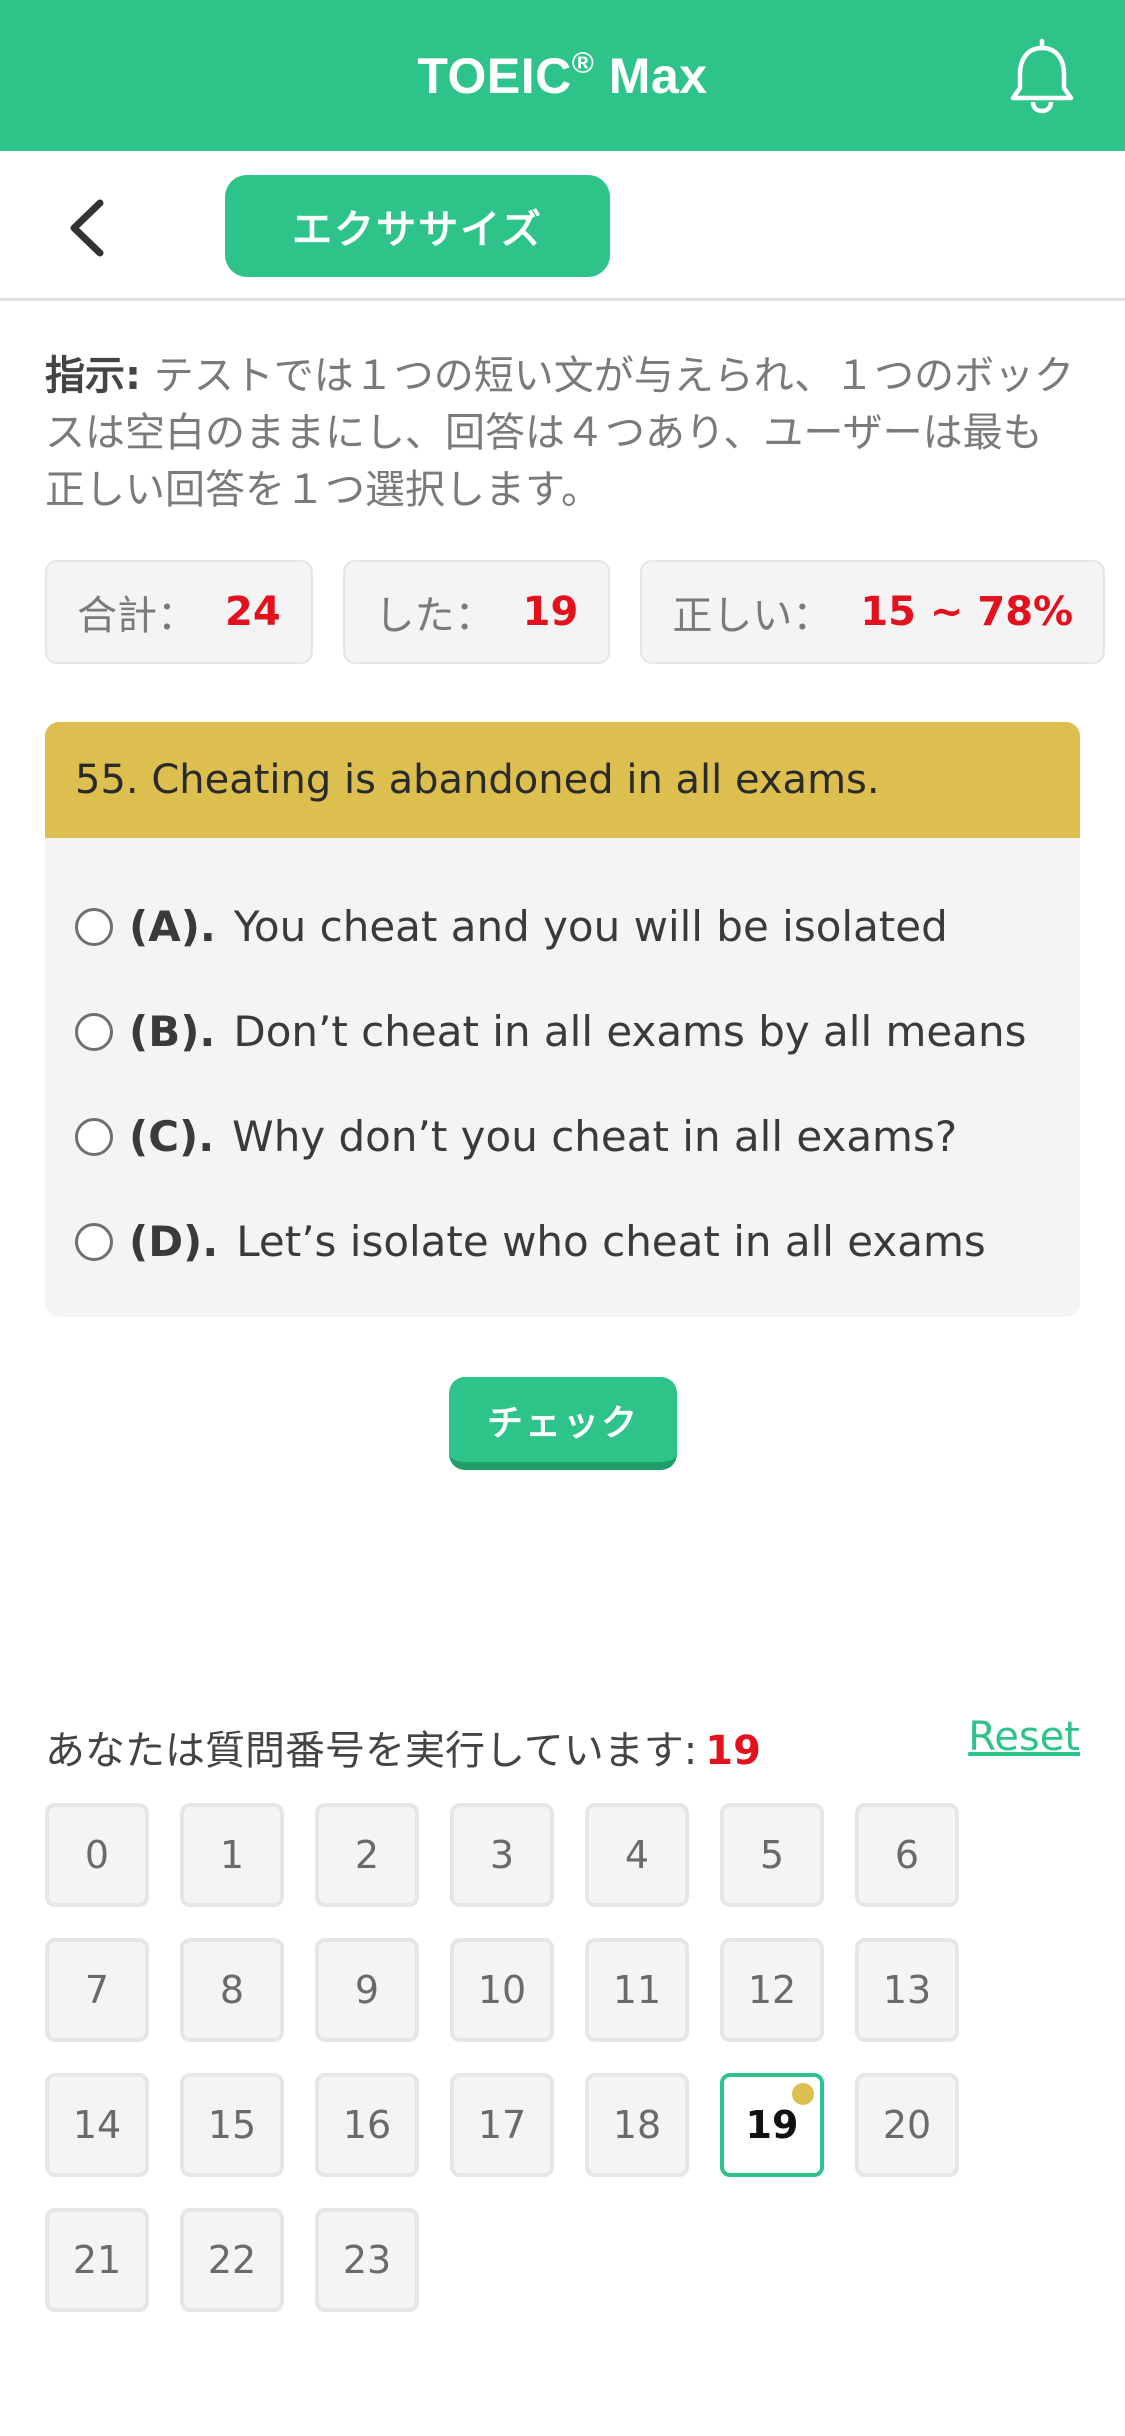 The image size is (1125, 2436). I want to click on option-key: (A)., so click(172, 926).